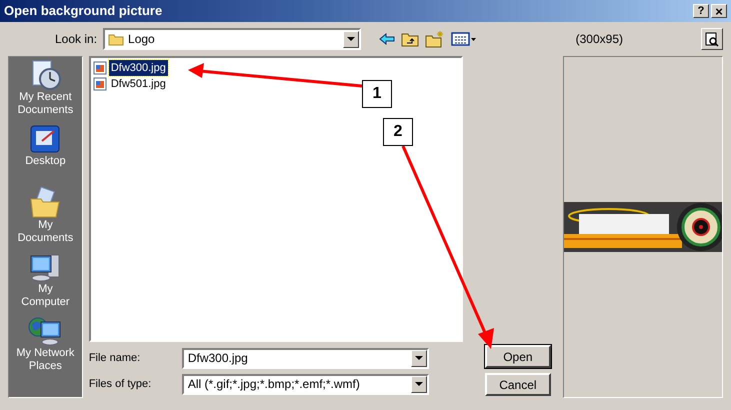  What do you see at coordinates (305, 384) in the screenshot?
I see `file-type-dropdown: All (*.gif;*.jpg;*.bmp;*.emf;*.wmf)` at bounding box center [305, 384].